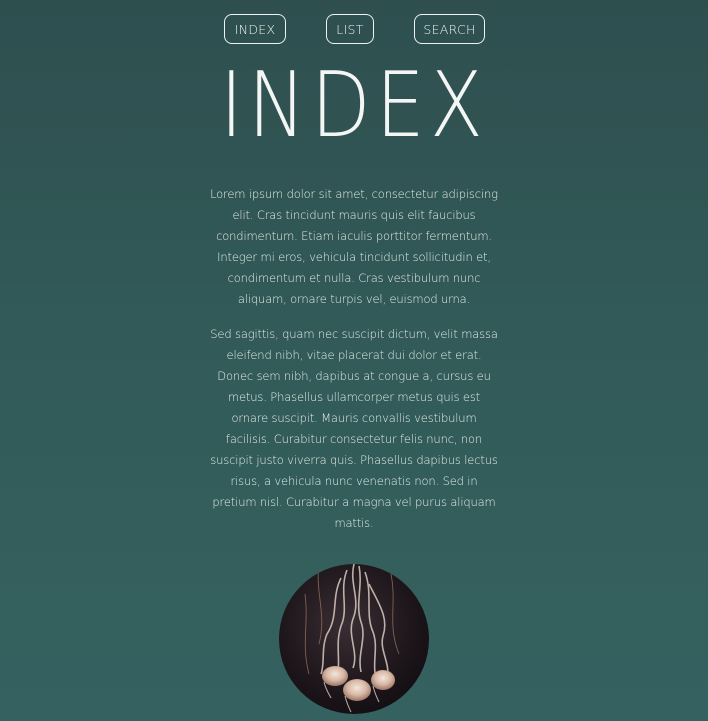 This screenshot has width=708, height=721. I want to click on jellyfish-illustration, so click(354, 639).